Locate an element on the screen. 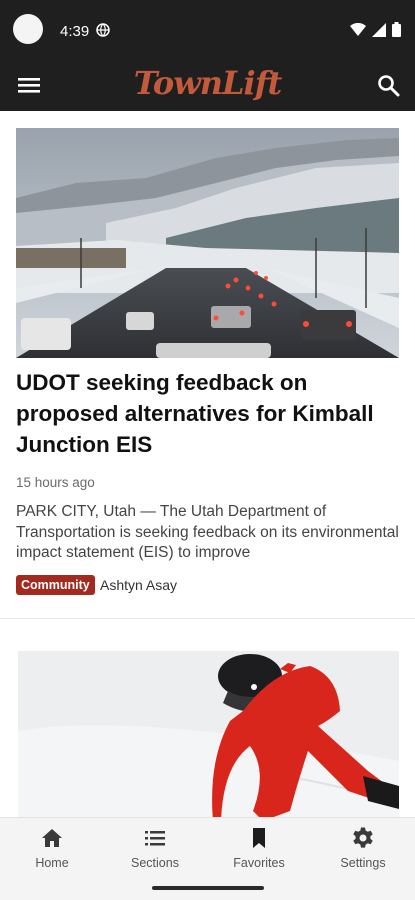 This screenshot has width=415, height=900. gesture-handle is located at coordinates (208, 888).